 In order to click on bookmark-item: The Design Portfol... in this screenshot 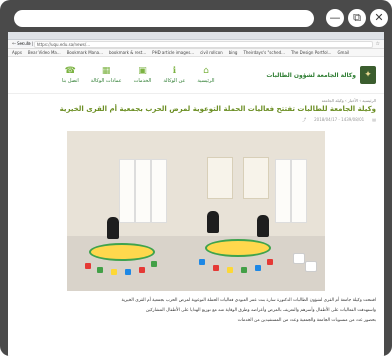, I will do `click(311, 52)`.